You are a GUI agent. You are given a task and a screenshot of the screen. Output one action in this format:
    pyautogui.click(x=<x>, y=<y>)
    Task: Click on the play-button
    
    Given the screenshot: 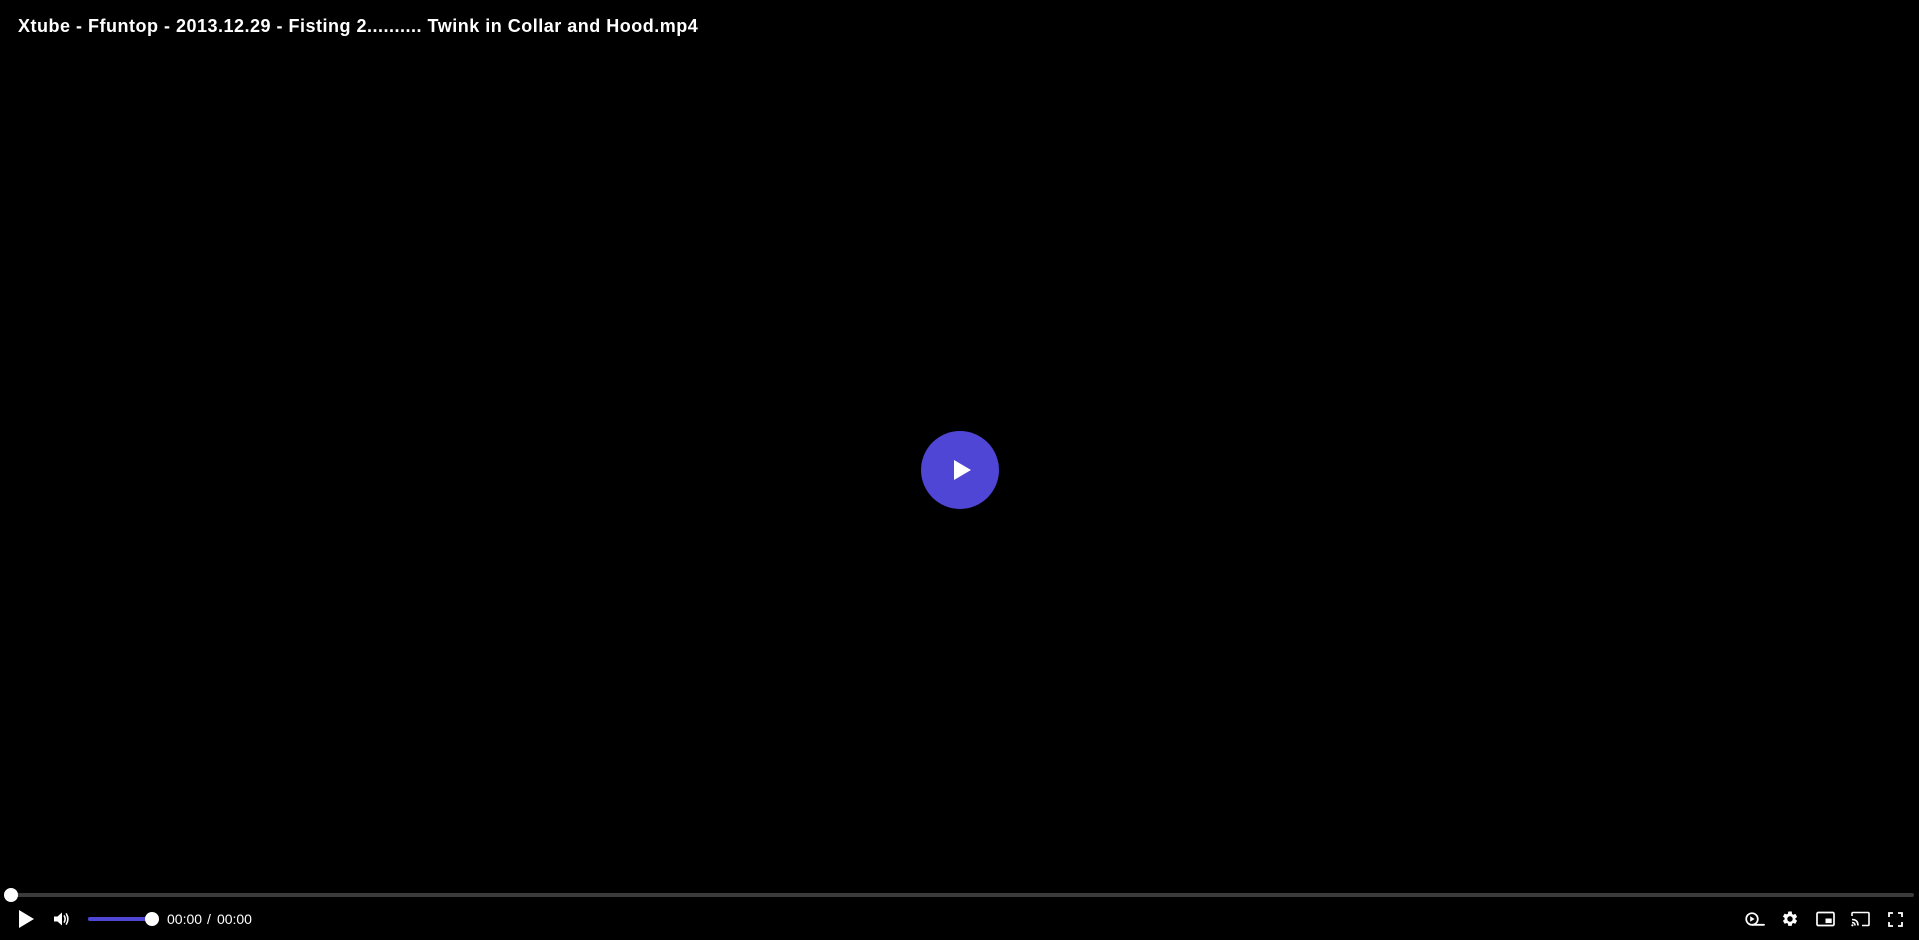 What is the action you would take?
    pyautogui.click(x=26, y=919)
    